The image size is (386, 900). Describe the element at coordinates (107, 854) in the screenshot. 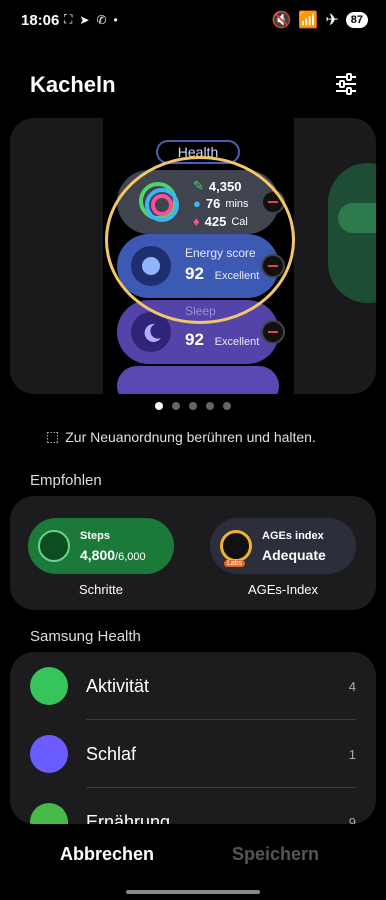

I see `cancel-button: Abbrechen` at that location.